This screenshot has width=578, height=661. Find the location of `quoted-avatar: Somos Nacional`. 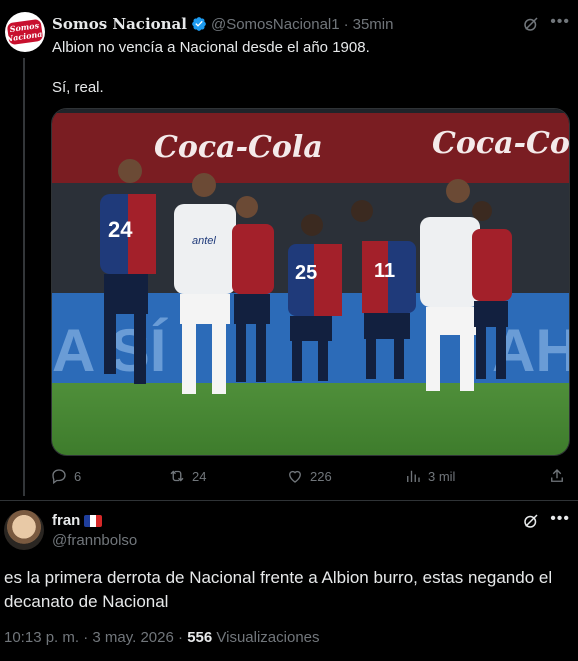

quoted-avatar: Somos Nacional is located at coordinates (25, 32).